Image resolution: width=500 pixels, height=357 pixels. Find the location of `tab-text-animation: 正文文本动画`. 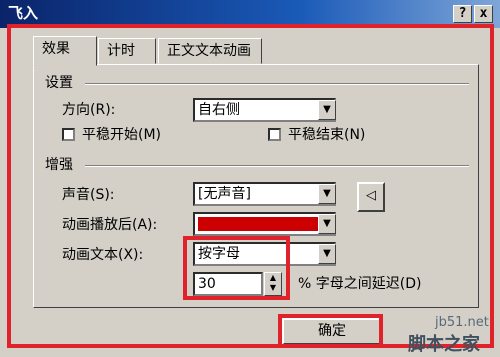

tab-text-animation: 正文文本动画 is located at coordinates (210, 51).